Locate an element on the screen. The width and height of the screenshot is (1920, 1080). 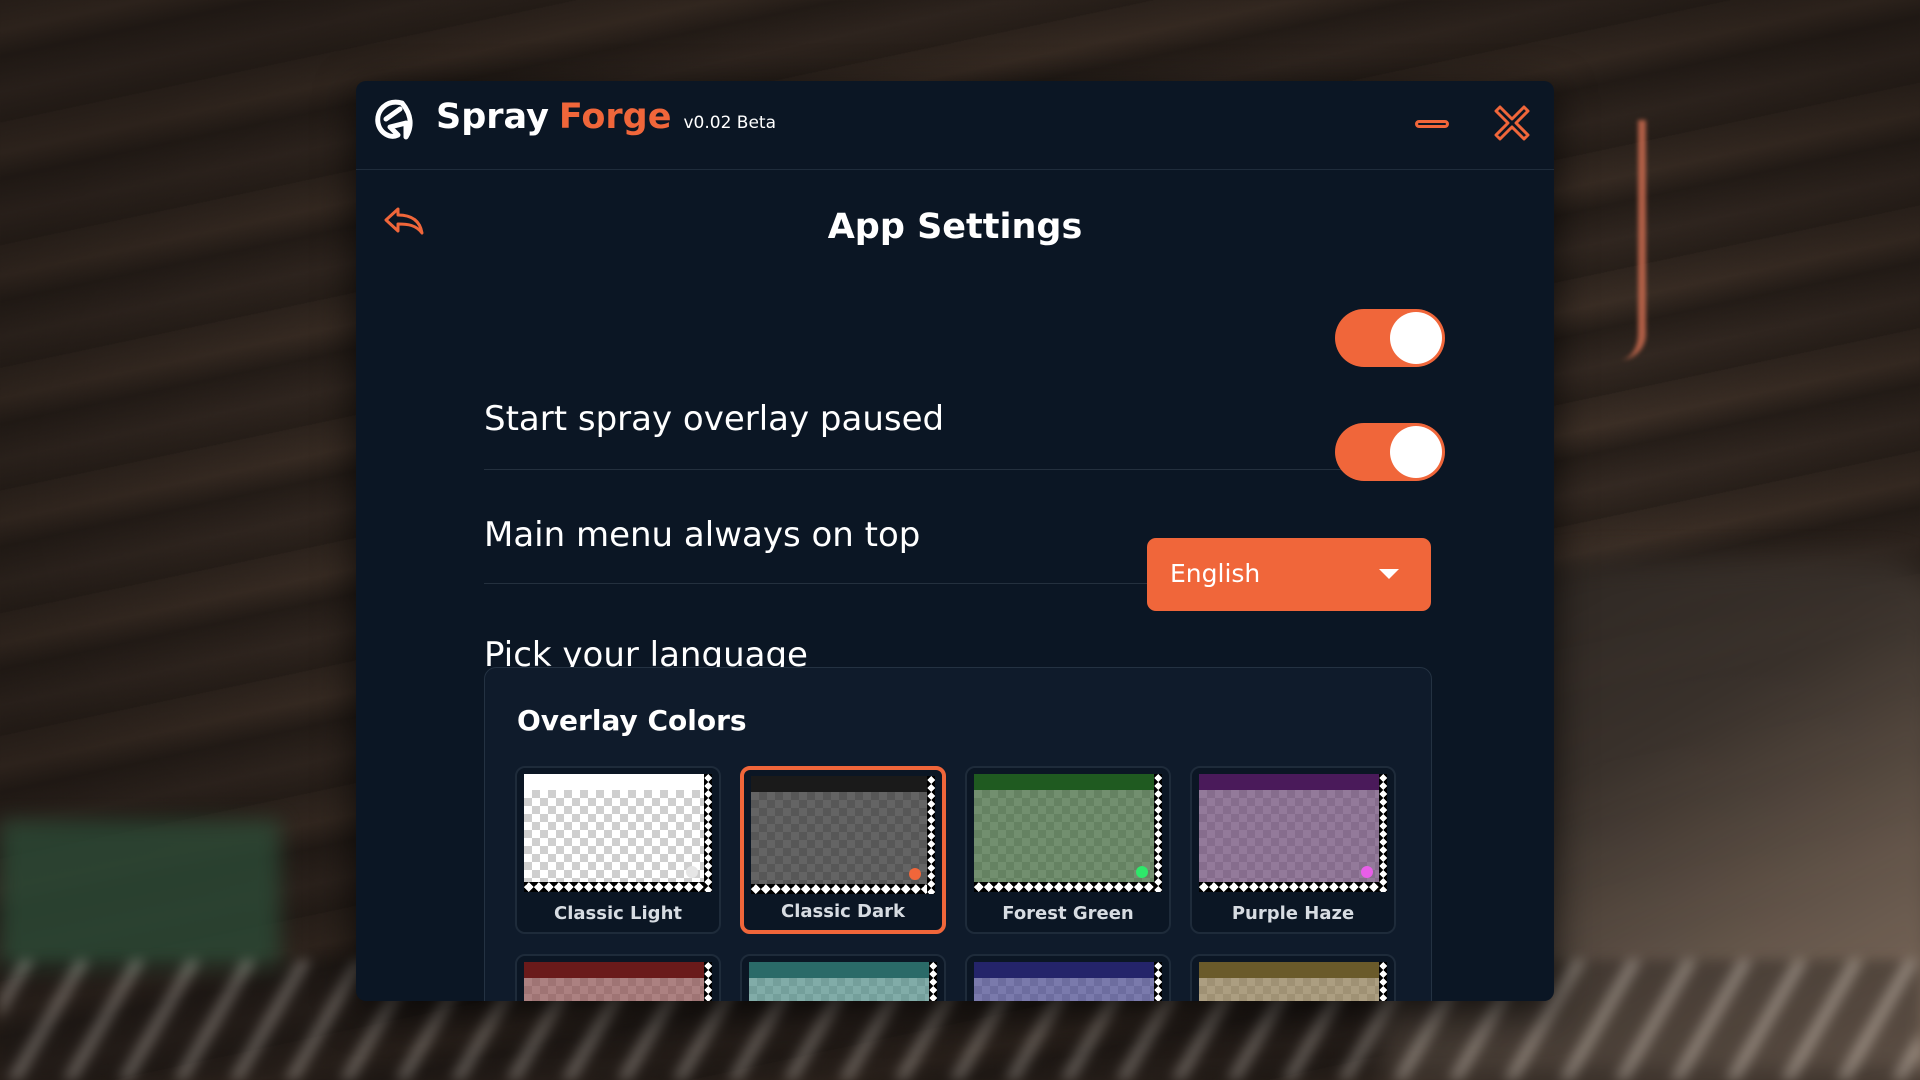
title-bar: Spray Forge v0.02 Beta is located at coordinates (955, 125).